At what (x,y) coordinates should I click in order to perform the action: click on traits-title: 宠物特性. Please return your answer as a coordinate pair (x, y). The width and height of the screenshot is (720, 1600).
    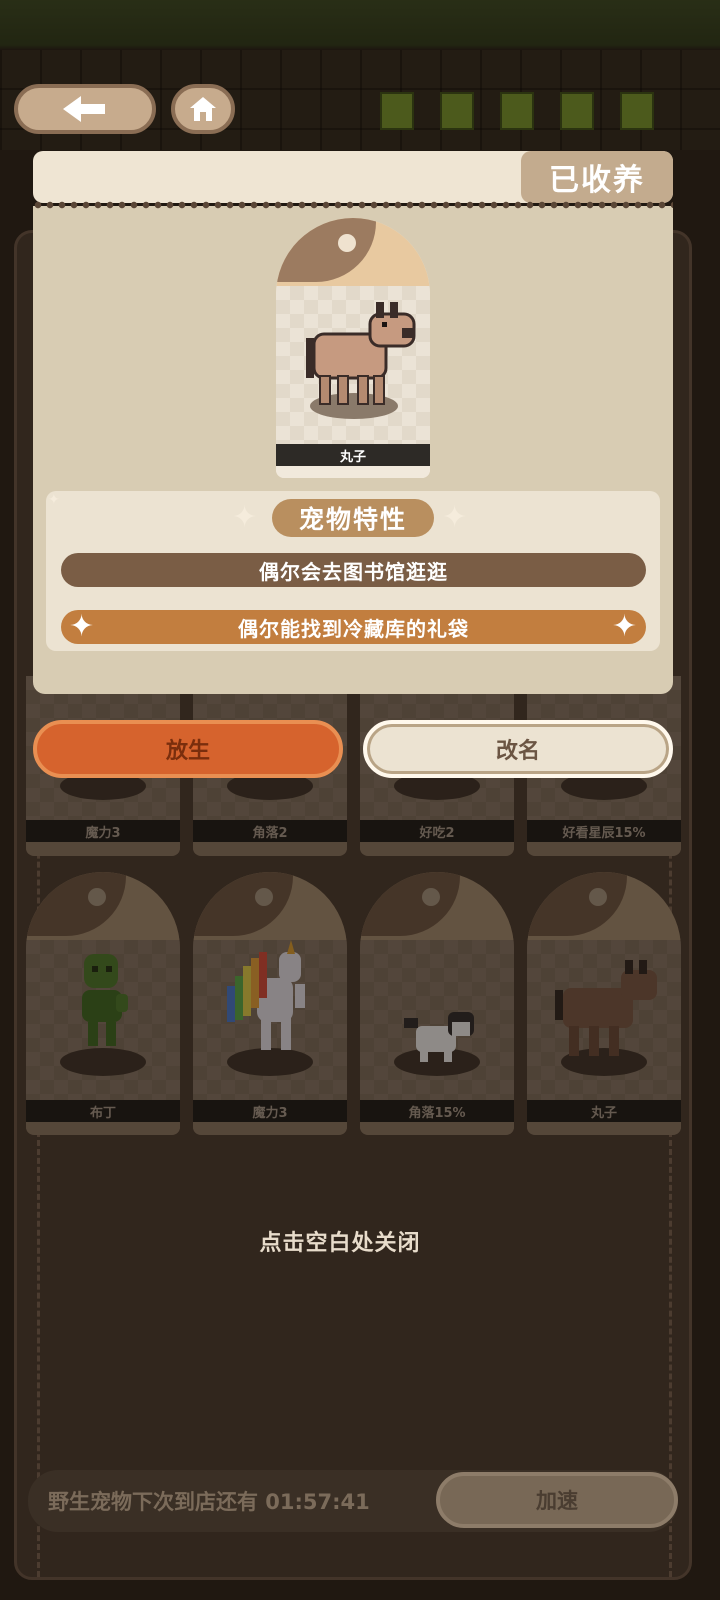
    Looking at the image, I should click on (353, 518).